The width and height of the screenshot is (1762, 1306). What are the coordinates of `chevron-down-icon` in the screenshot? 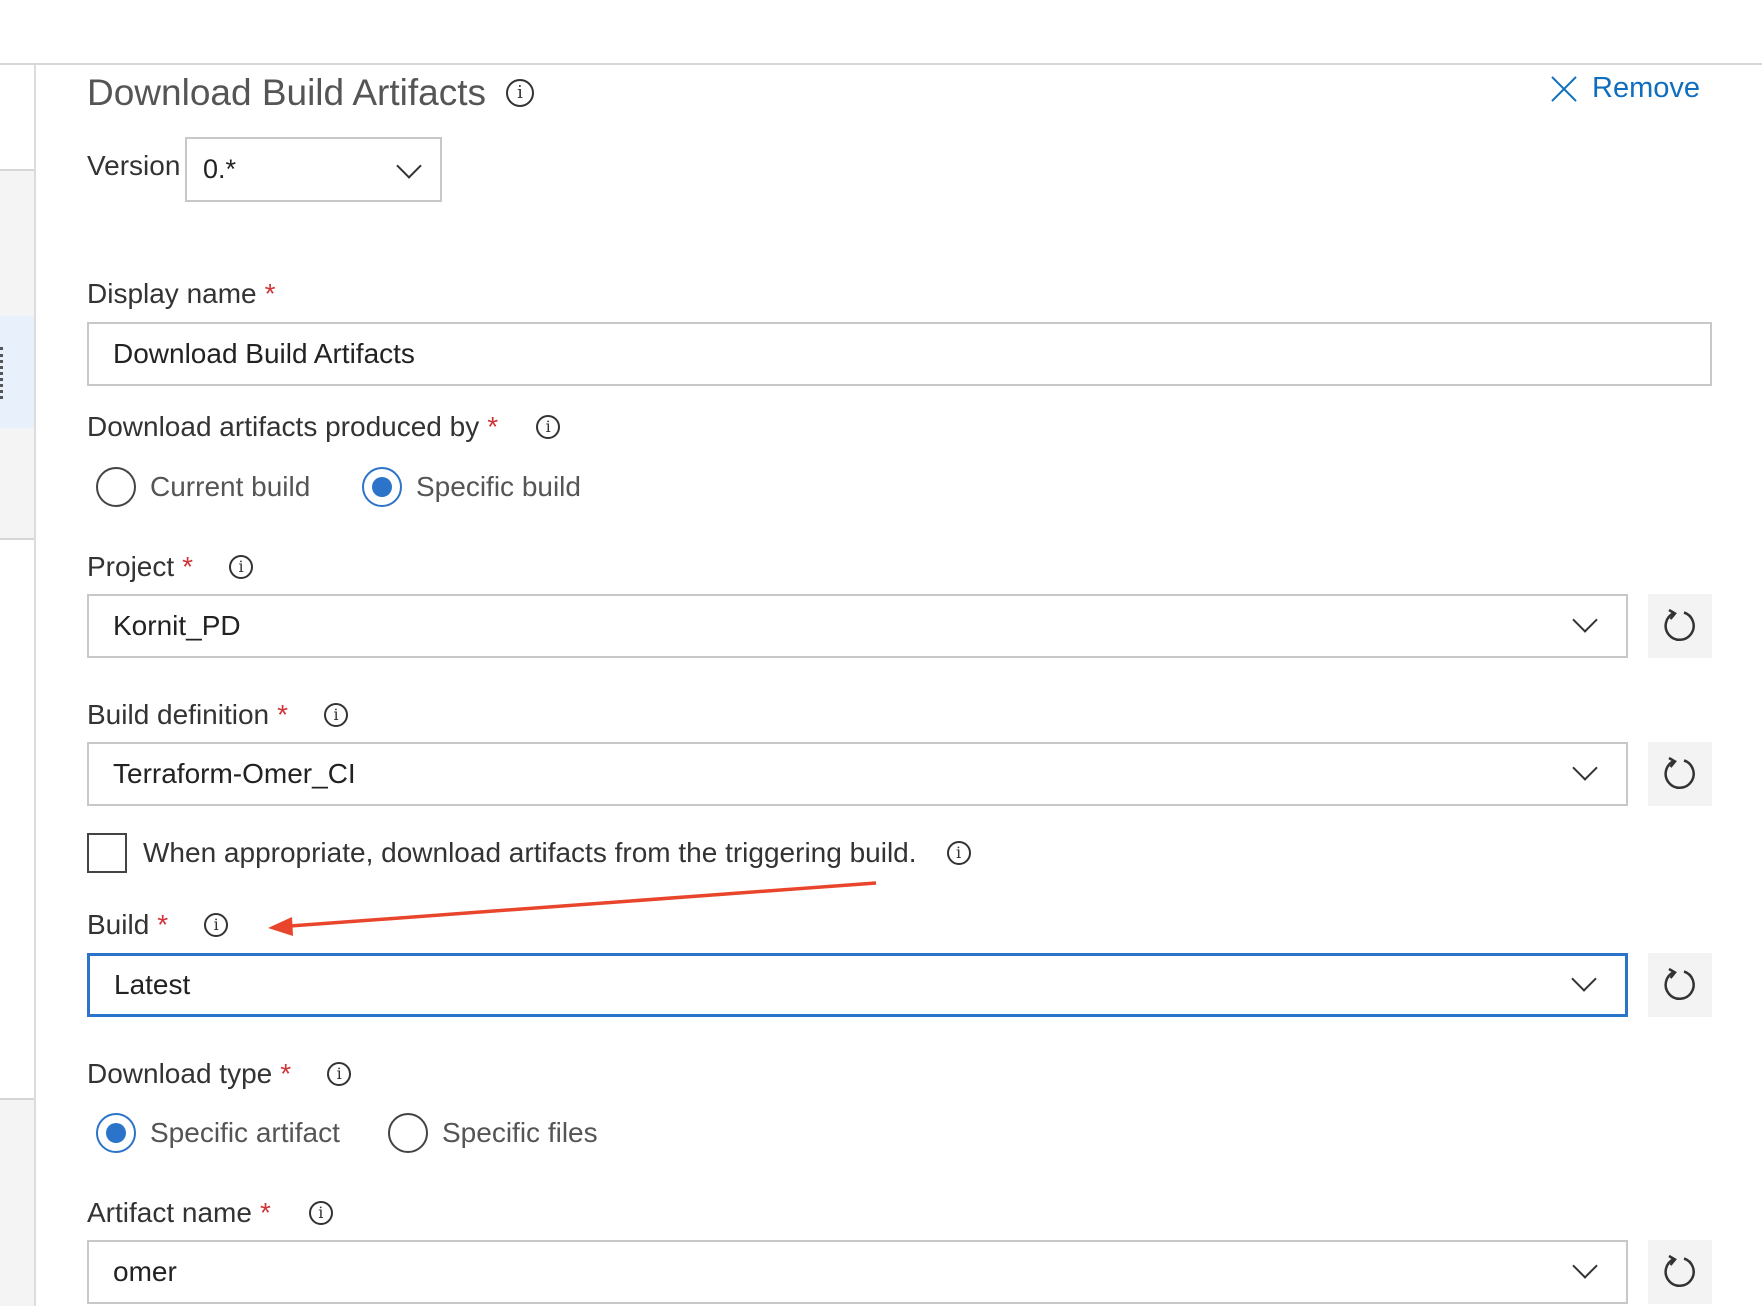 It's located at (1585, 1266).